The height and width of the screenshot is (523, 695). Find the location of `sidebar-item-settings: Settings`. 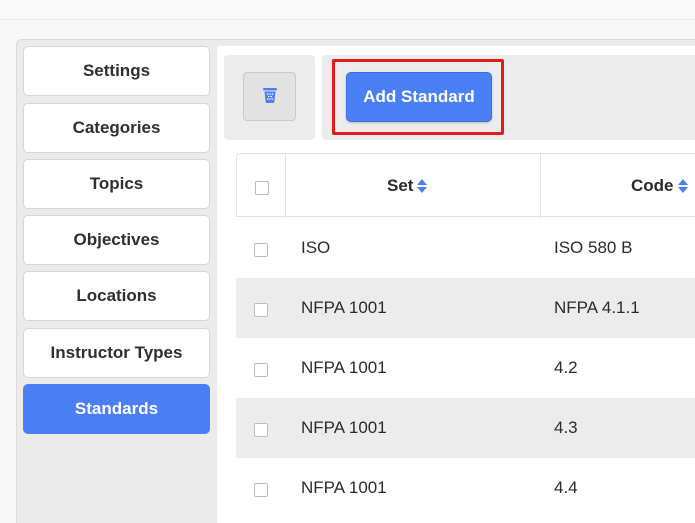

sidebar-item-settings: Settings is located at coordinates (116, 71).